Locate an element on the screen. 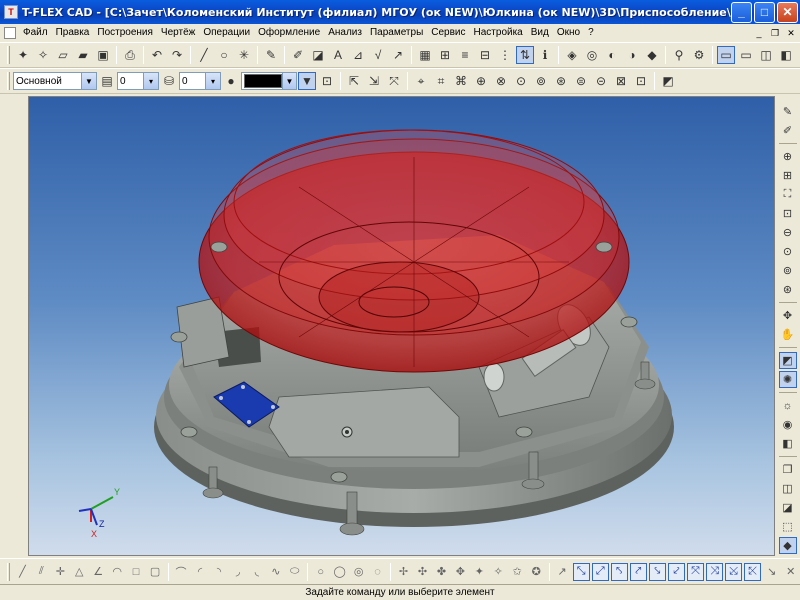 The width and height of the screenshot is (800, 600). open-icon: ▱ is located at coordinates (63, 55).